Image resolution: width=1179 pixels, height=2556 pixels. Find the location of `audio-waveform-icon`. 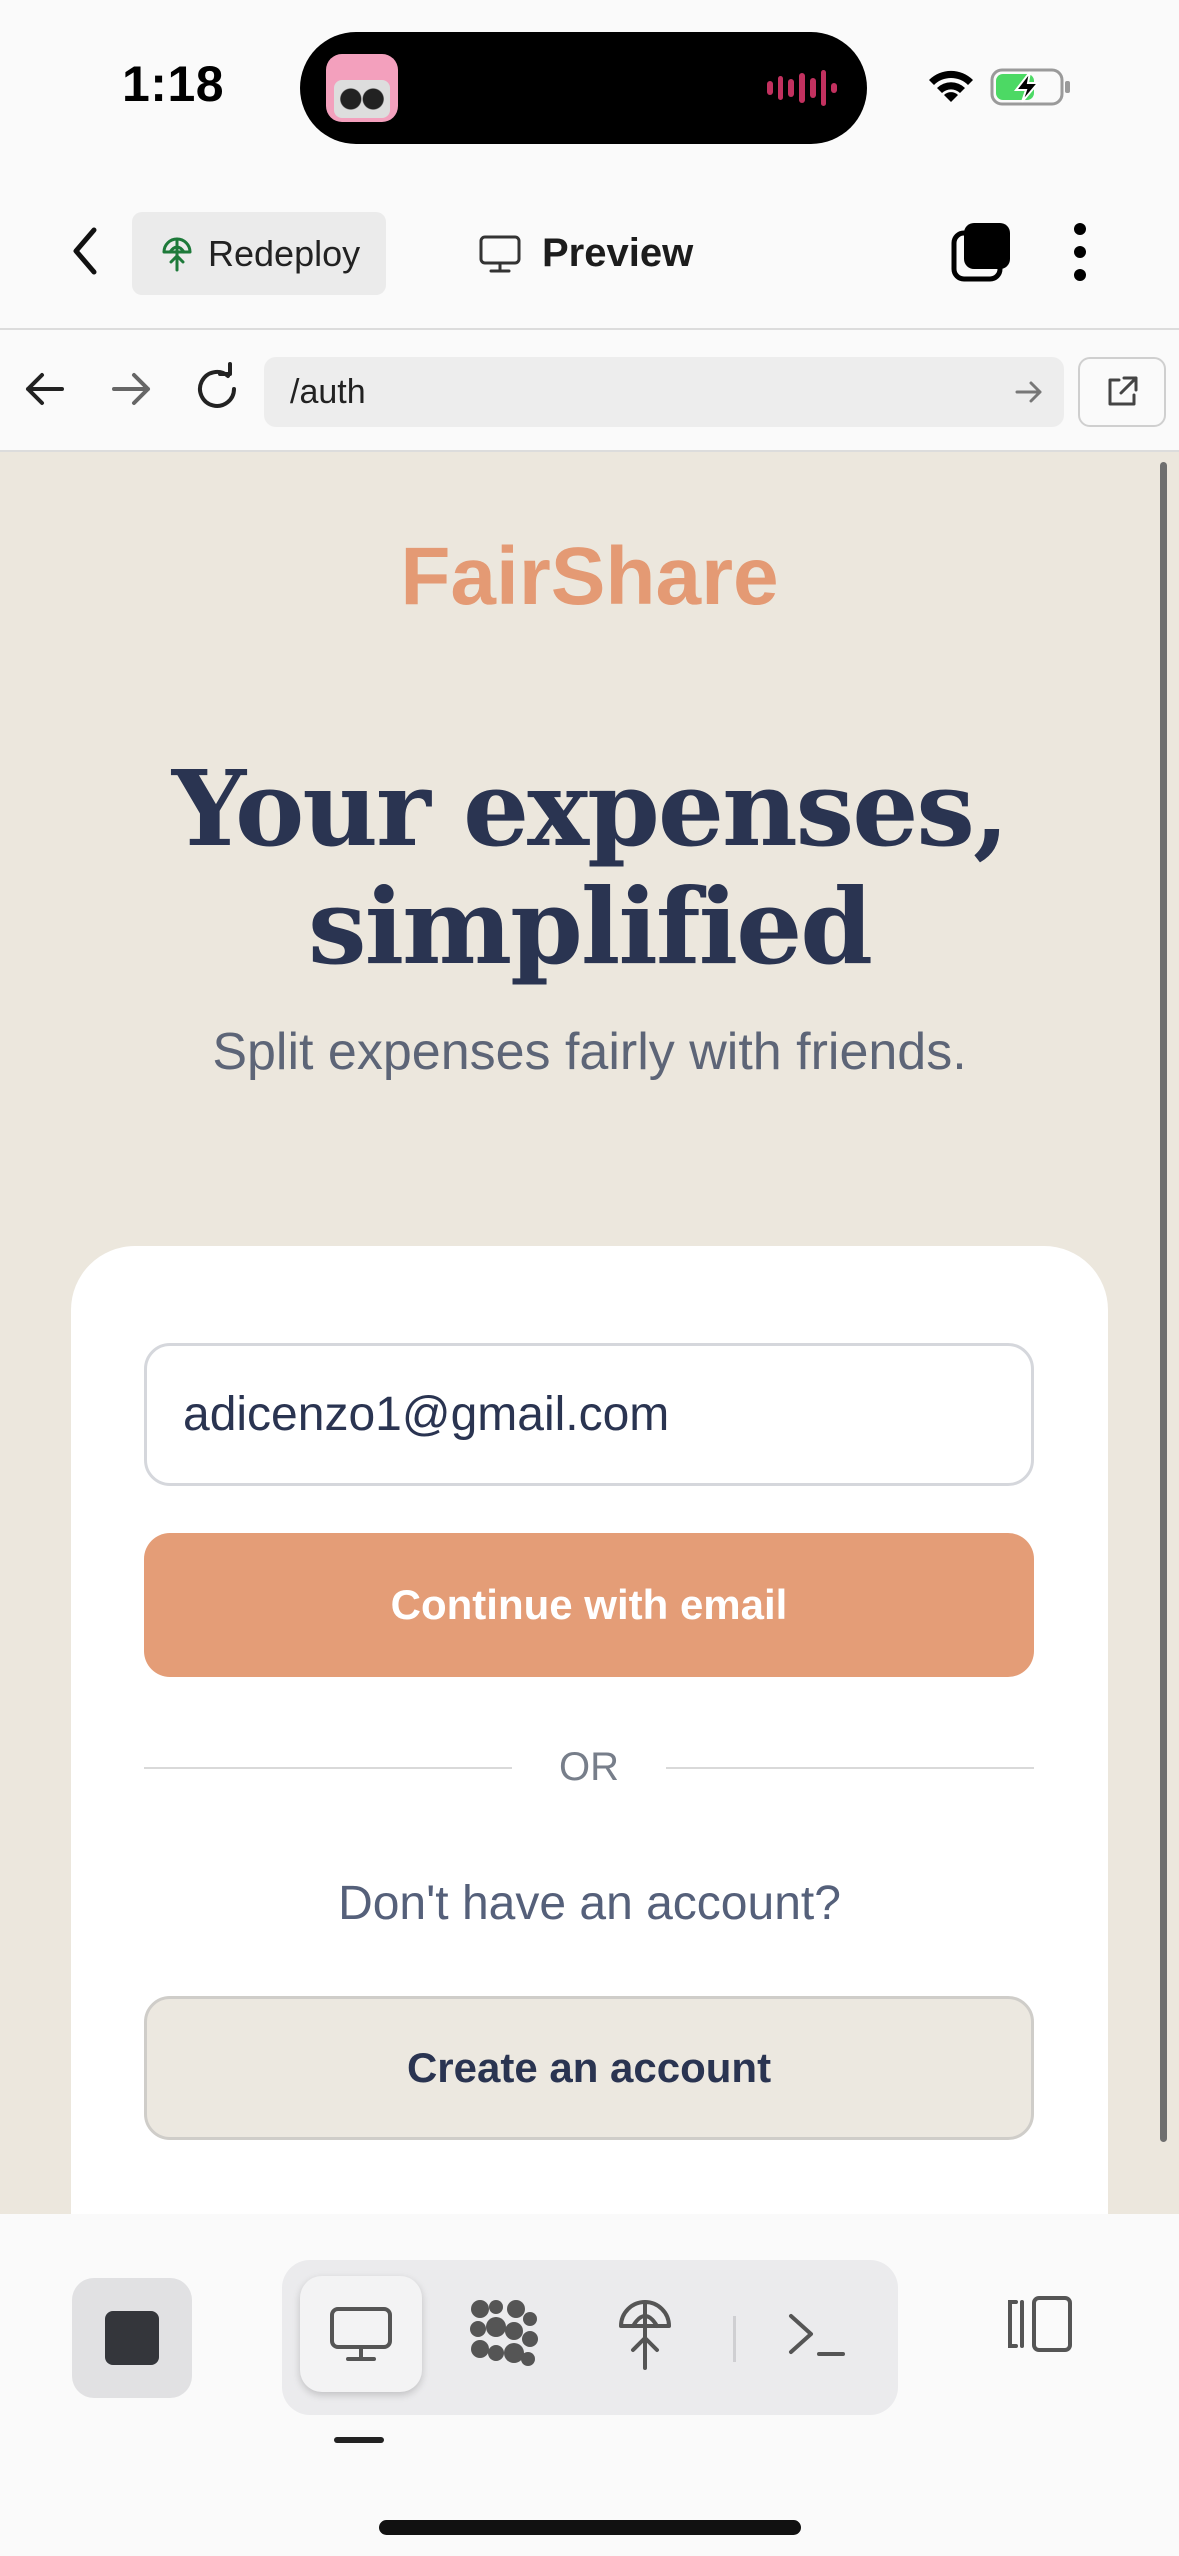

audio-waveform-icon is located at coordinates (802, 88).